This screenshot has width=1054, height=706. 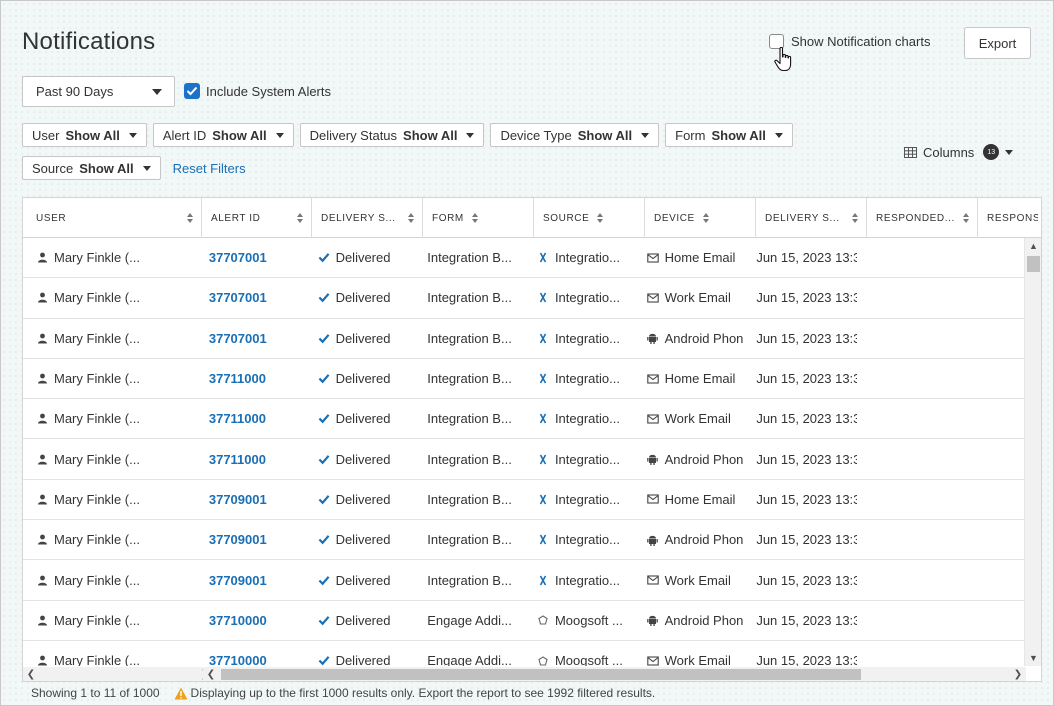 I want to click on horizontal-scrollbar: ❮ ❯, so click(x=614, y=674).